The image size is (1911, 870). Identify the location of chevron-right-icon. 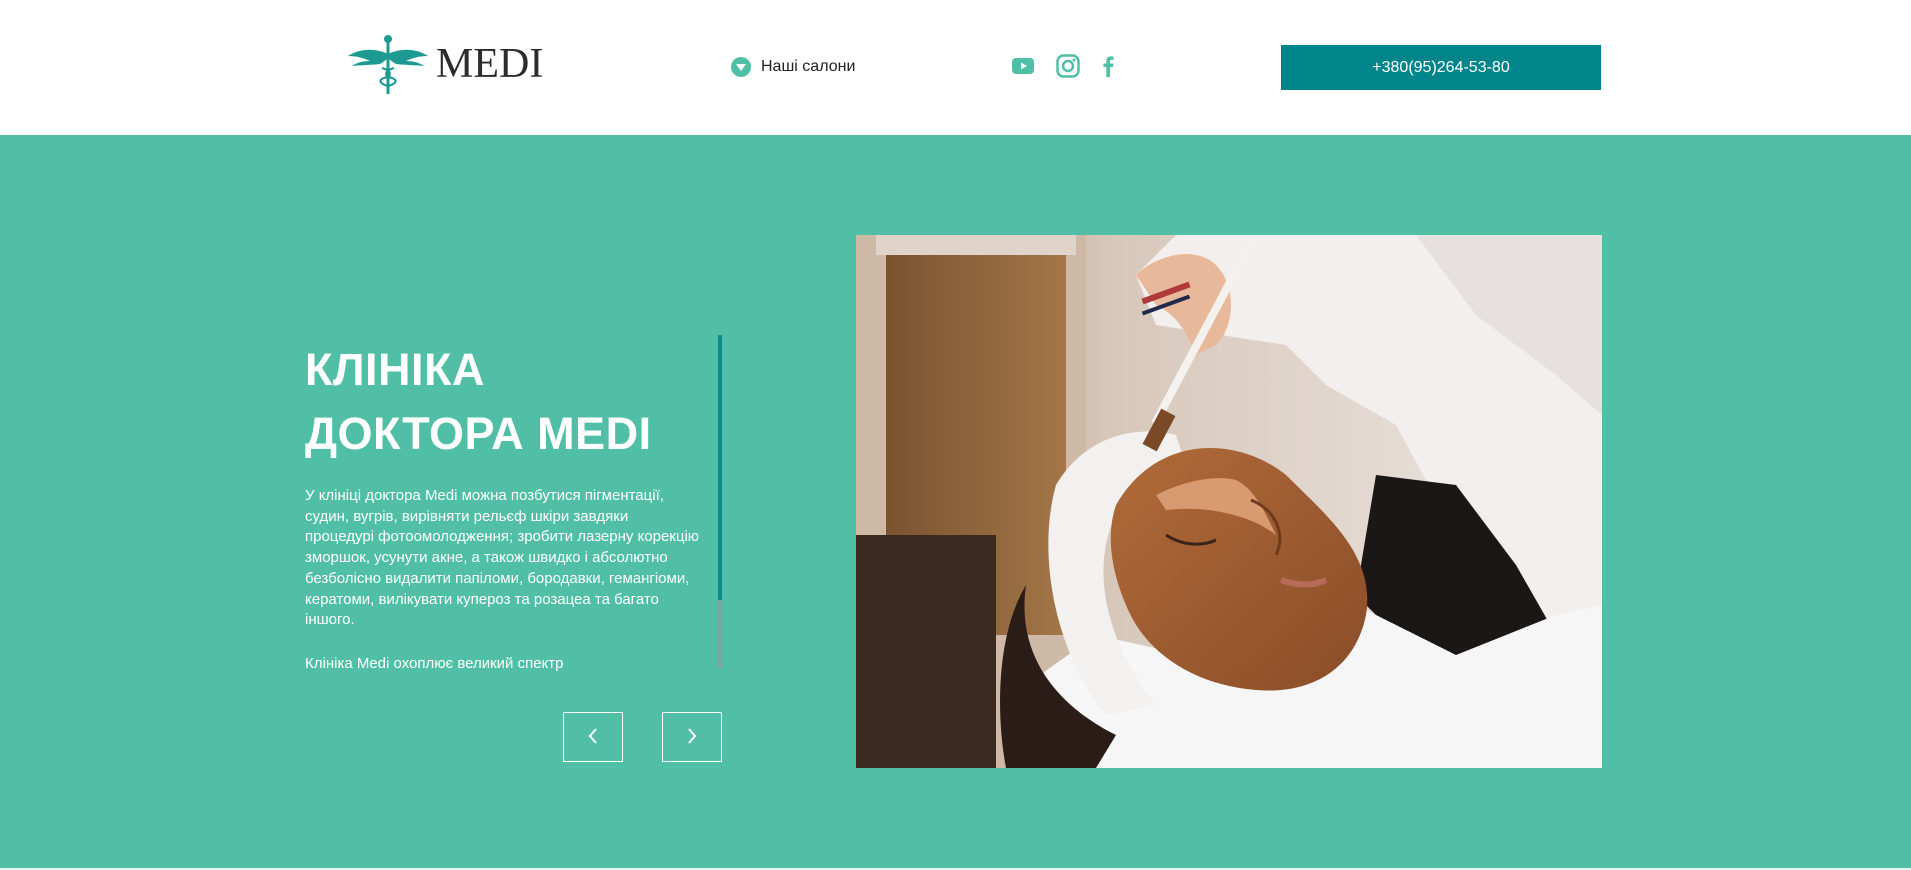
(692, 737).